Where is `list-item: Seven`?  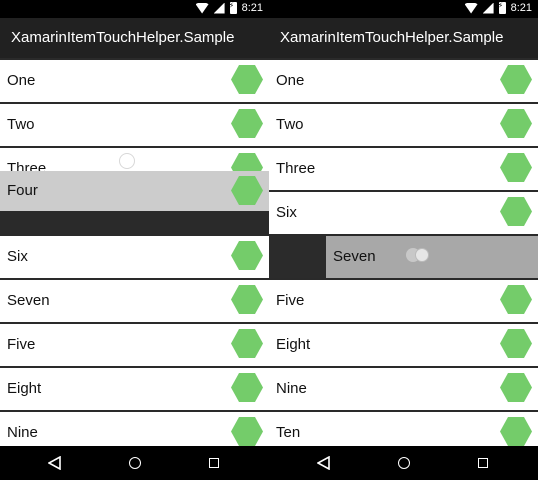
list-item: Seven is located at coordinates (134, 301).